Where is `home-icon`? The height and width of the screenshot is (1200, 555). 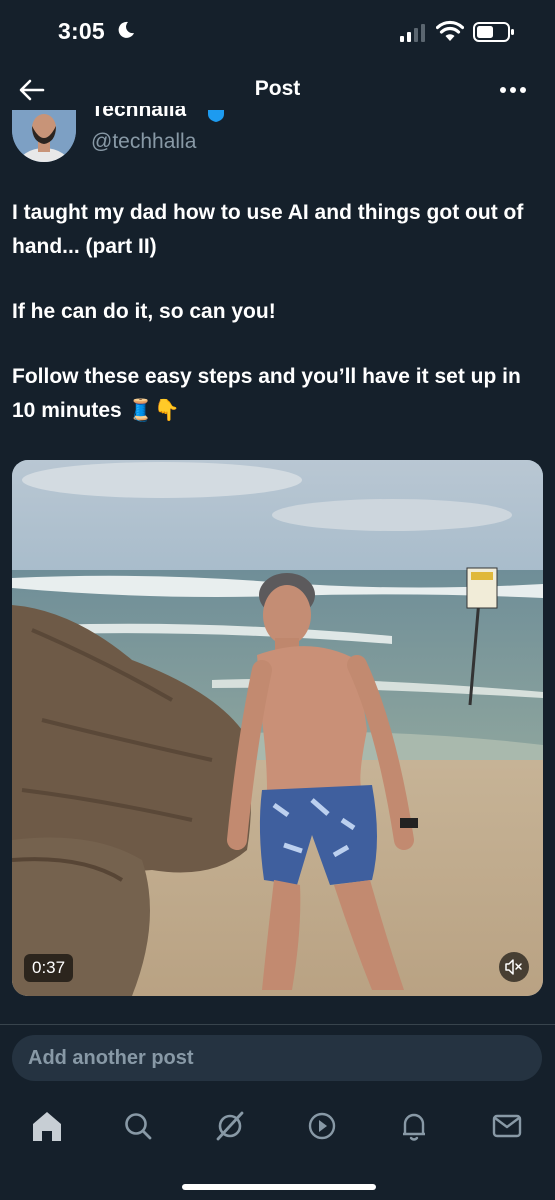
home-icon is located at coordinates (47, 1126).